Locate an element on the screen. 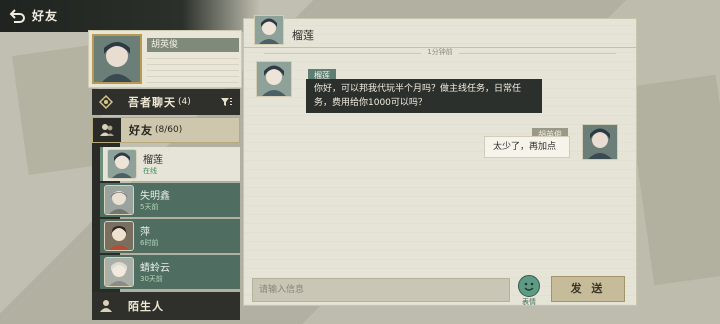 The height and width of the screenshot is (324, 720). friend-list-item: 失明鑫 5天前 is located at coordinates (170, 200).